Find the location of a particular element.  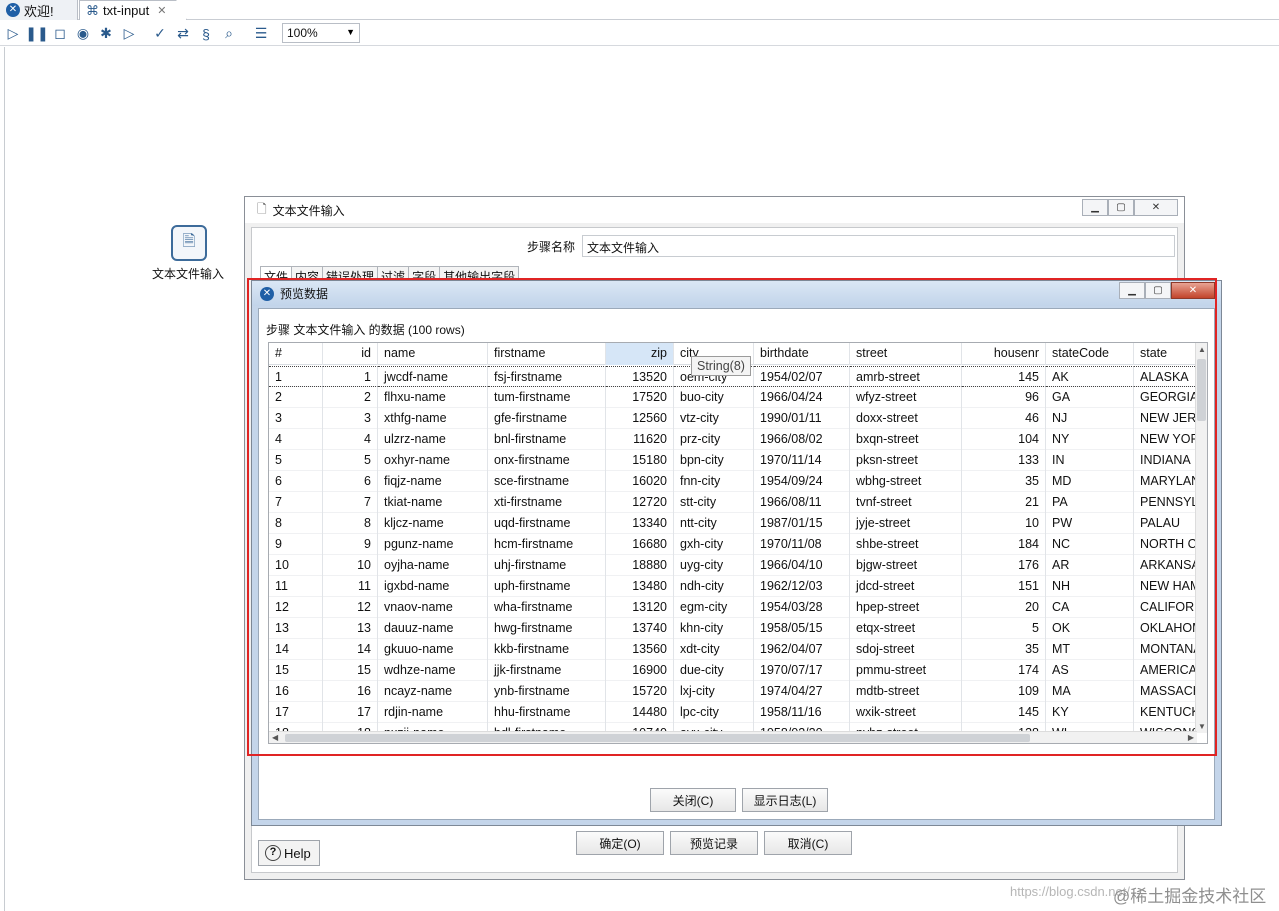

preview-records-button: 预览记录 is located at coordinates (714, 843).